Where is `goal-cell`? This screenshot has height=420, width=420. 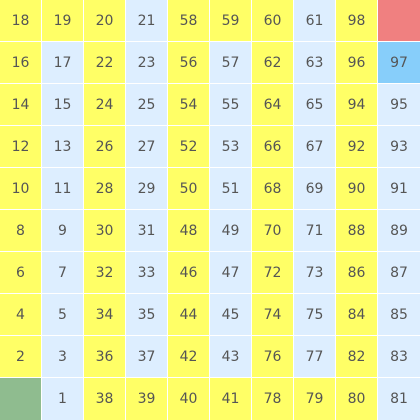 goal-cell is located at coordinates (399, 21).